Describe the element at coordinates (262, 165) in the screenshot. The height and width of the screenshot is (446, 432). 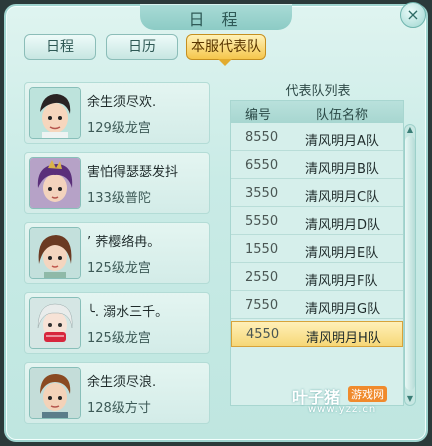
I see `team-id: 6550` at that location.